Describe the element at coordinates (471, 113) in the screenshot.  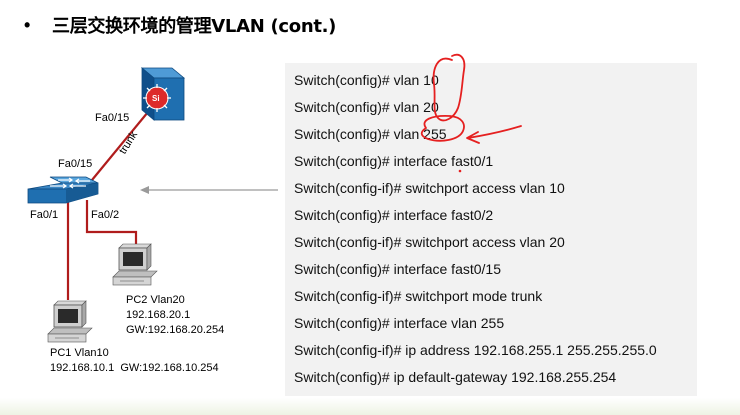
I see `handwritten-annotations` at that location.